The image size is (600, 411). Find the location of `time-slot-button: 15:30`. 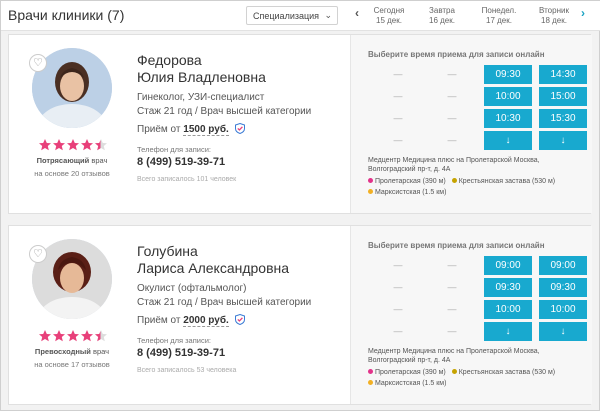

time-slot-button: 15:30 is located at coordinates (563, 118).